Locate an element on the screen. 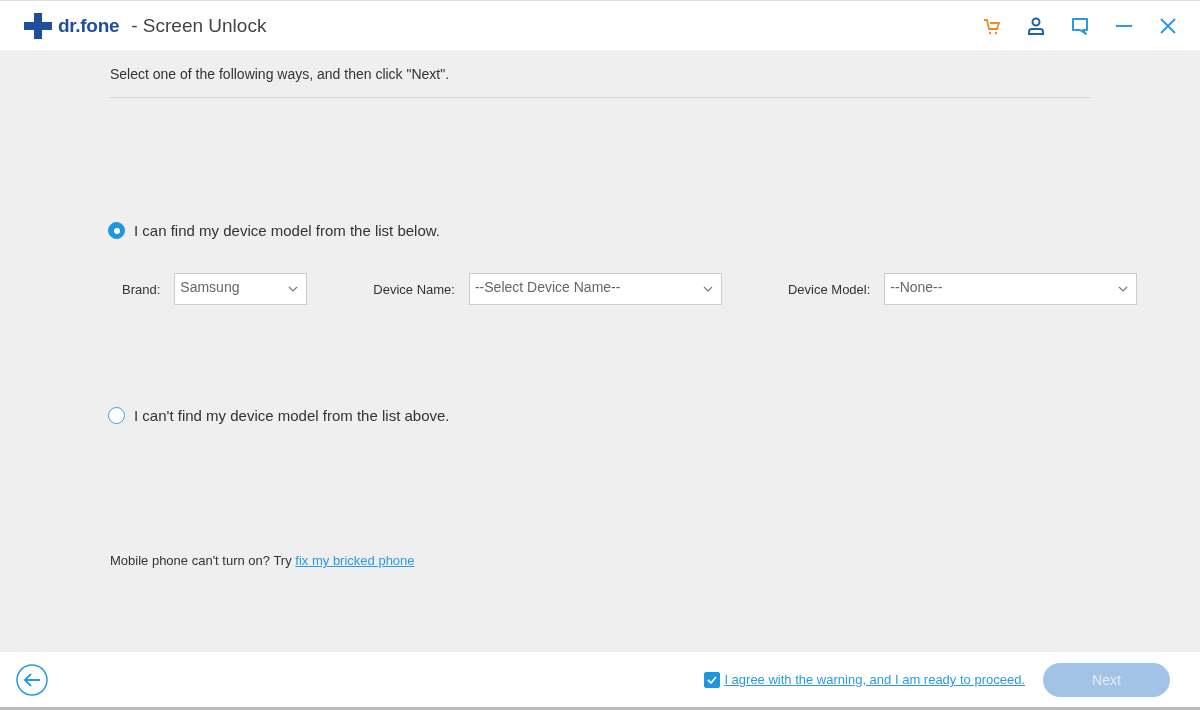  logo-text: dr.fone is located at coordinates (89, 25).